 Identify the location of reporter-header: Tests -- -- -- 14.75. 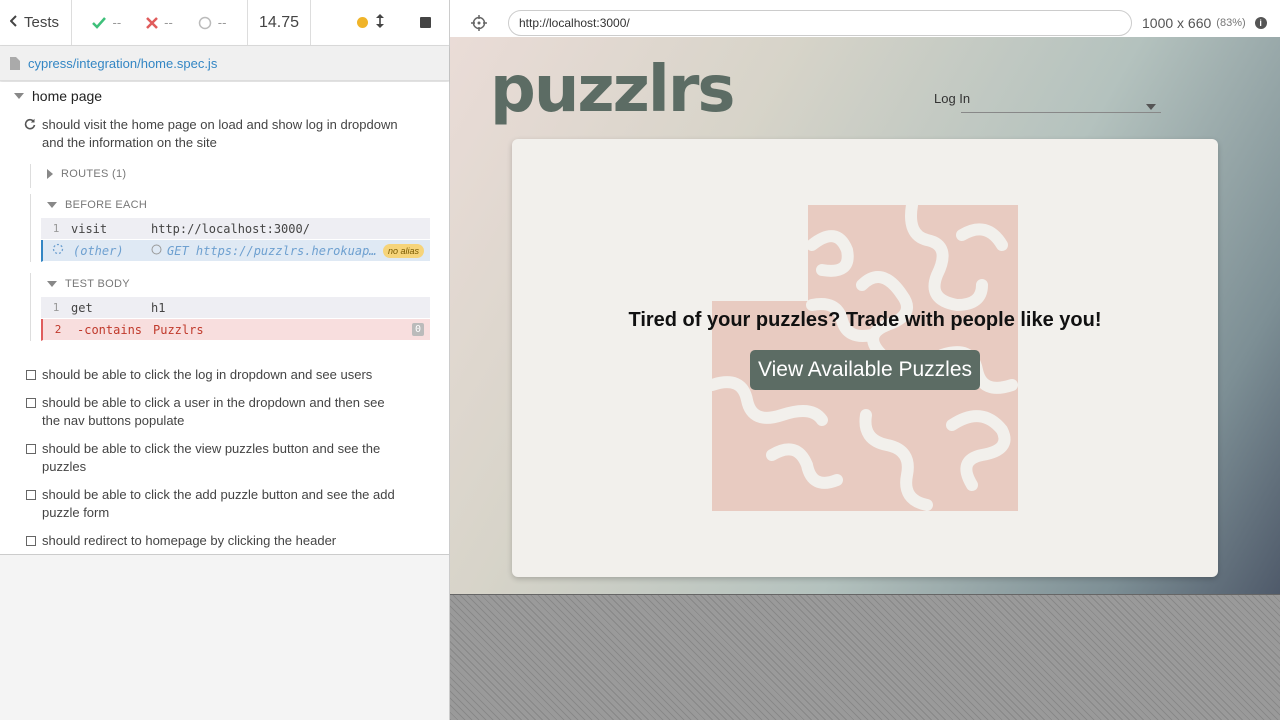
(224, 23).